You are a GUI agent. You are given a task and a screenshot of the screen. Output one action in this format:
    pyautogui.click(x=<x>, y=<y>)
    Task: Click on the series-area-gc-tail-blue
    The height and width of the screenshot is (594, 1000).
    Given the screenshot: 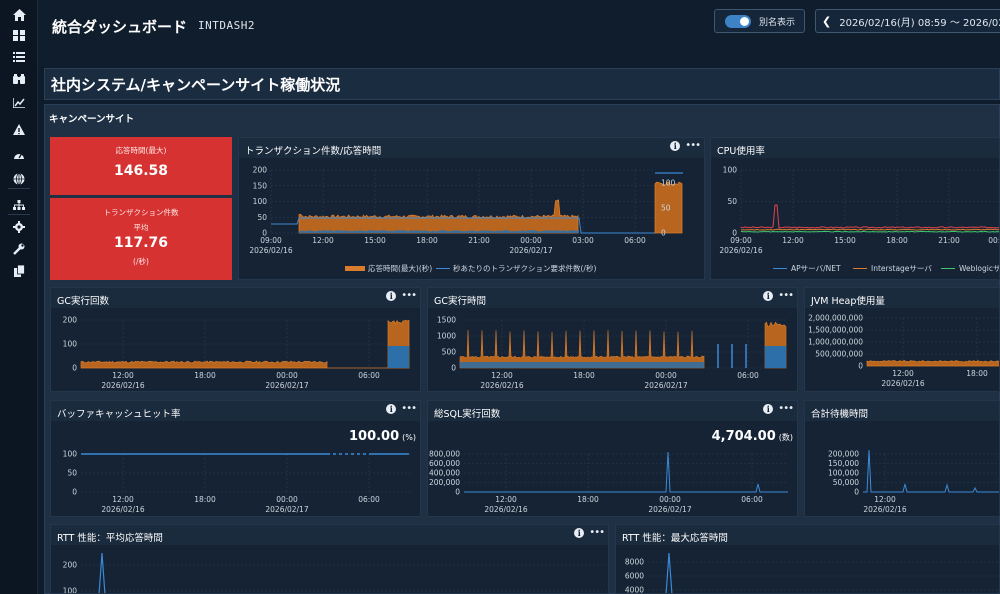 What is the action you would take?
    pyautogui.click(x=398, y=357)
    